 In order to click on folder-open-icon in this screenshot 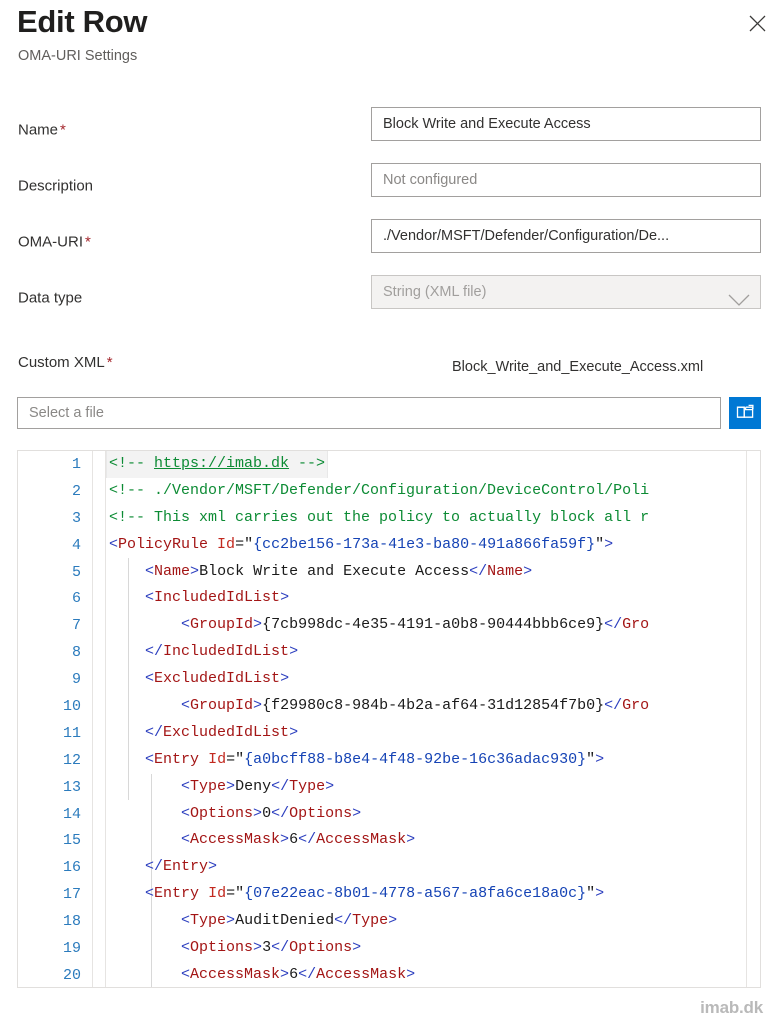, I will do `click(745, 413)`.